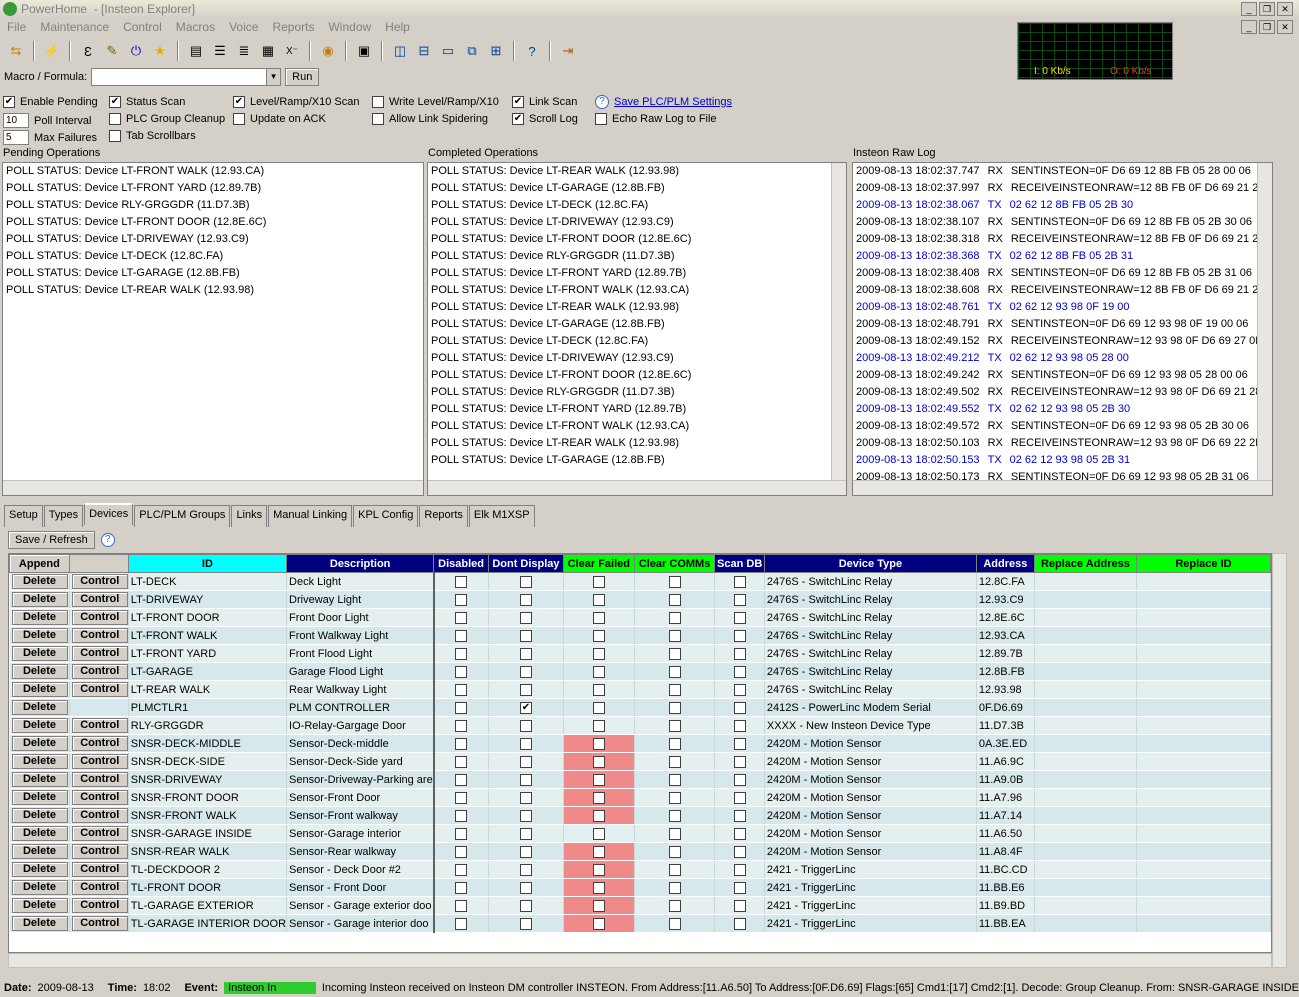 The height and width of the screenshot is (997, 1299). Describe the element at coordinates (147, 102) in the screenshot. I see `status-scan-option: ✔ Status Scan` at that location.